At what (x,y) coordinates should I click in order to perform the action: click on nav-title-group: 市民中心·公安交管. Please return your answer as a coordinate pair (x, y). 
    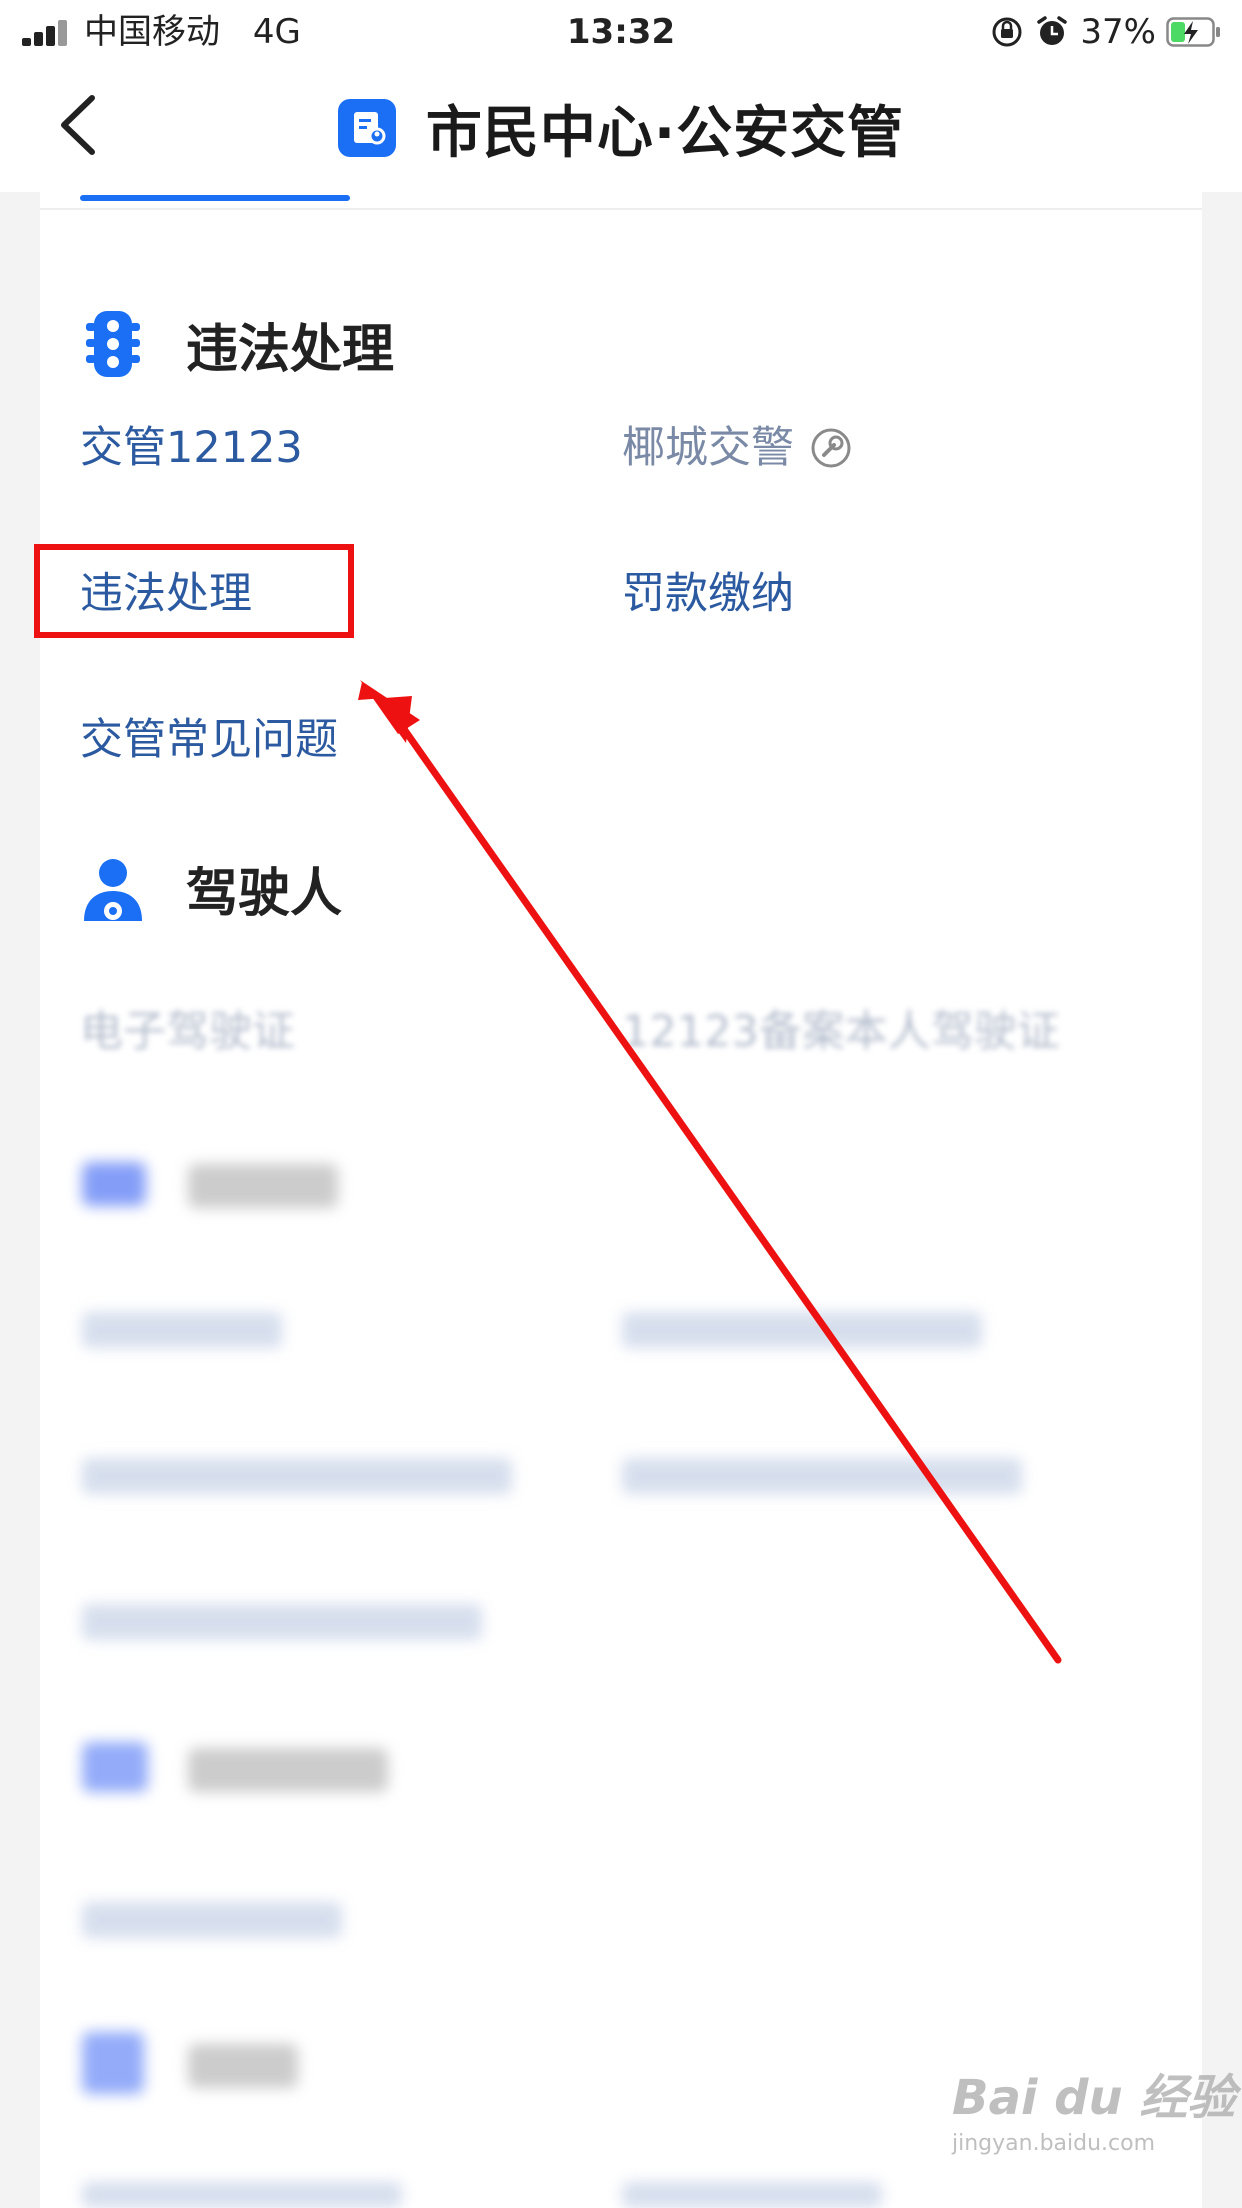
    Looking at the image, I should click on (621, 128).